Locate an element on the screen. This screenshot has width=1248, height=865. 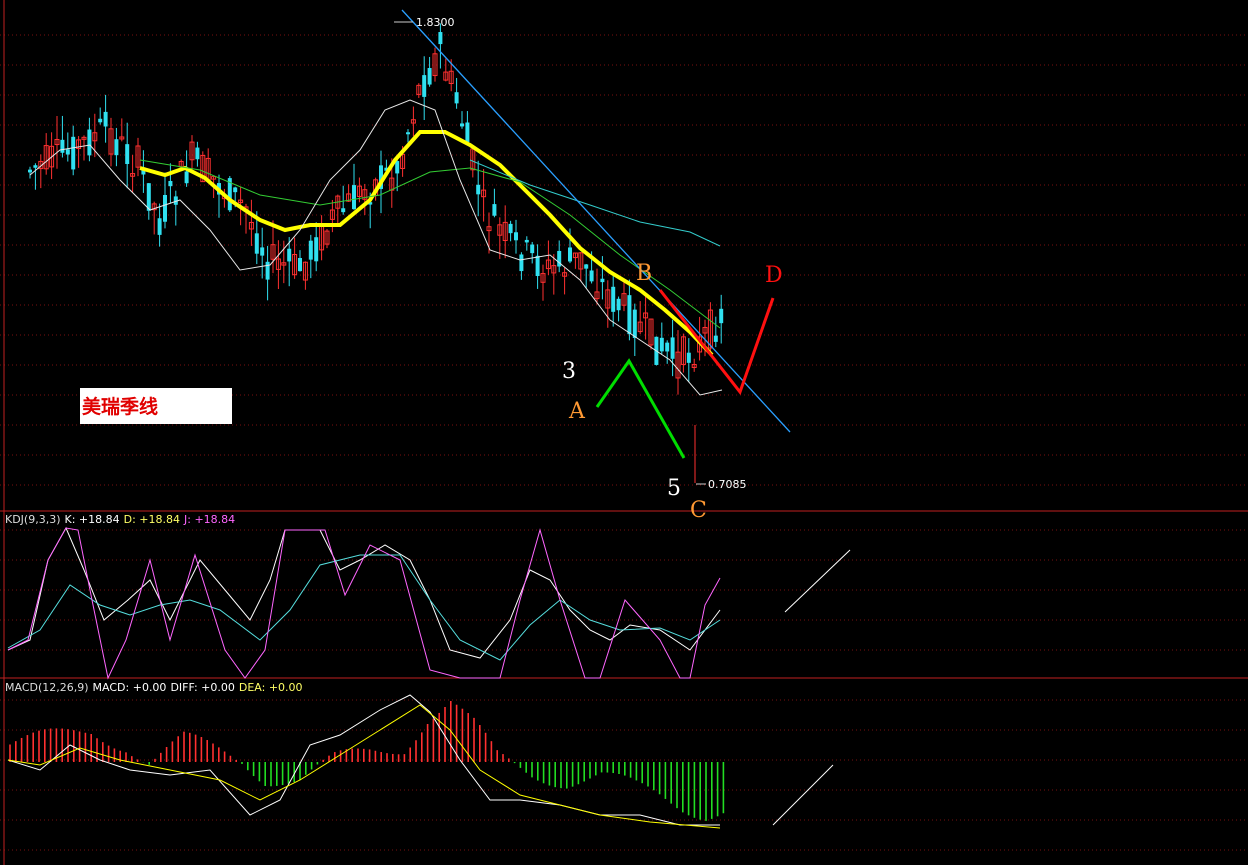
macd-projection is located at coordinates (803, 795).